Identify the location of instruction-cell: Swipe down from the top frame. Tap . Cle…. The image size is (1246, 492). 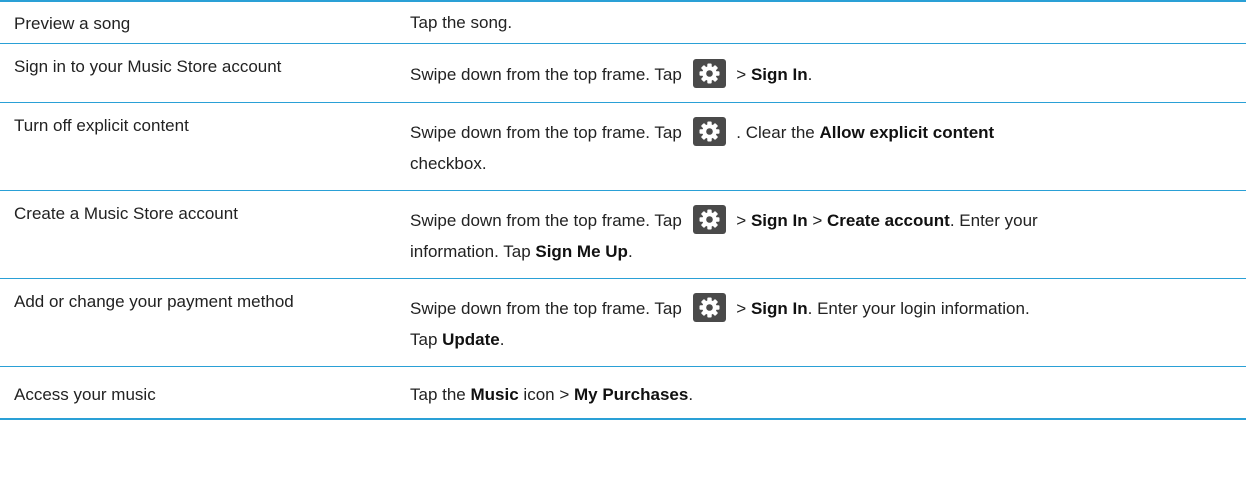
(820, 148).